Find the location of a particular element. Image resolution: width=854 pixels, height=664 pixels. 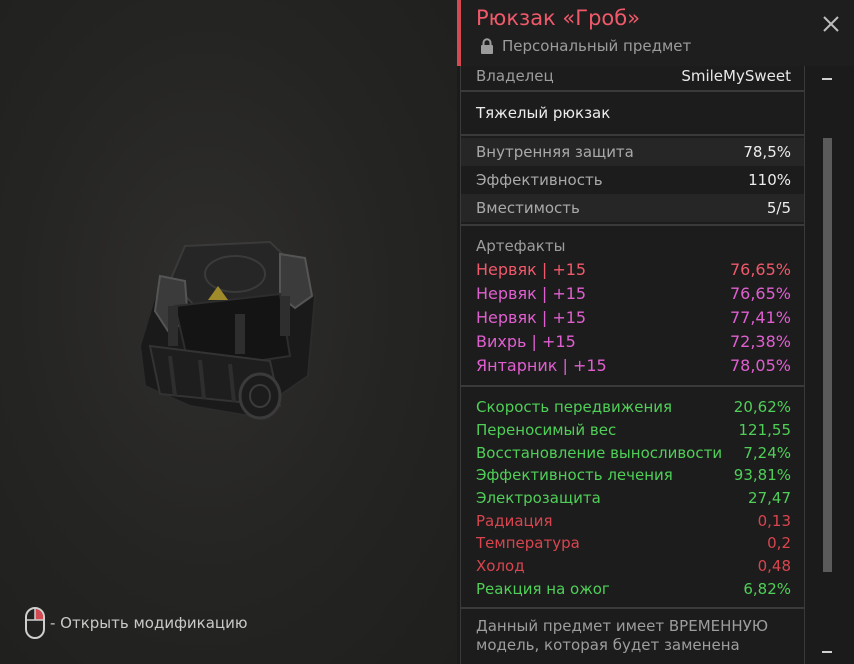

stat-label: Эффективность is located at coordinates (539, 180).